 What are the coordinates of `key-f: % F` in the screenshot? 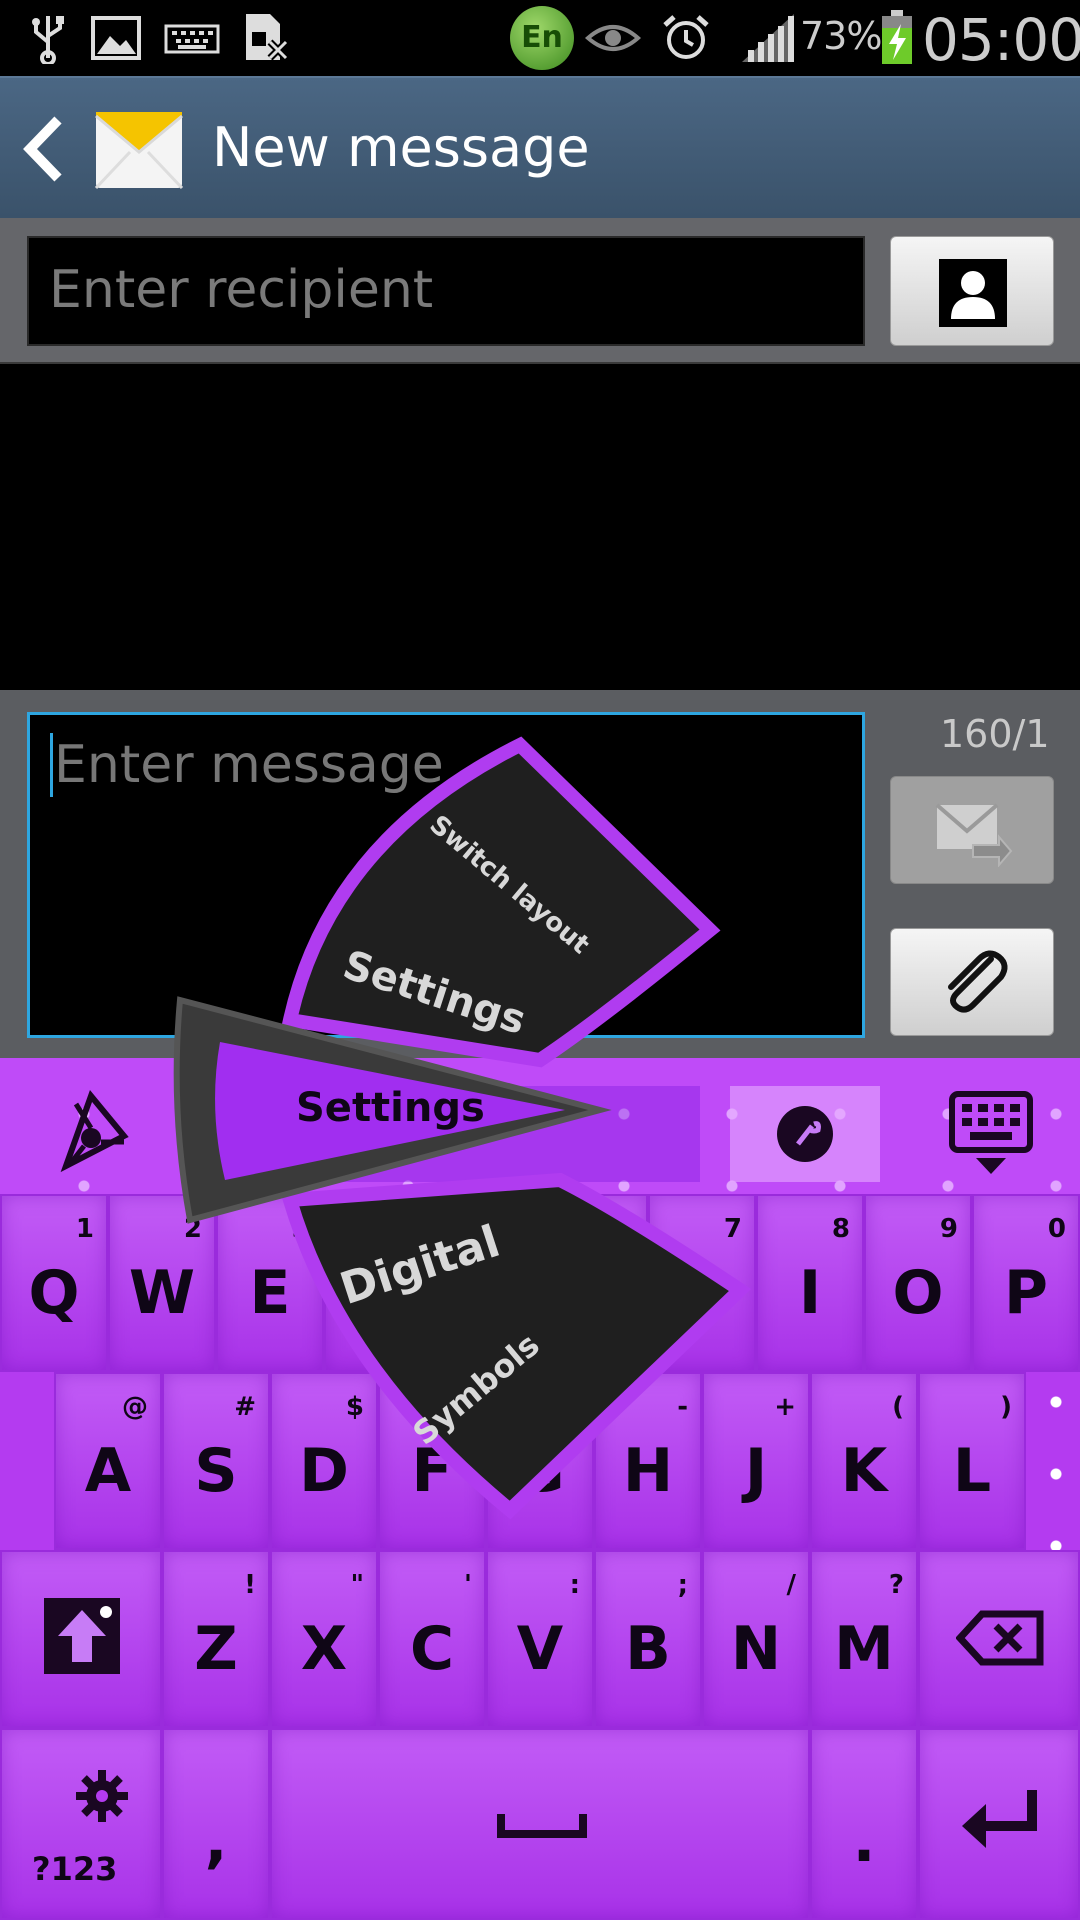 It's located at (432, 1461).